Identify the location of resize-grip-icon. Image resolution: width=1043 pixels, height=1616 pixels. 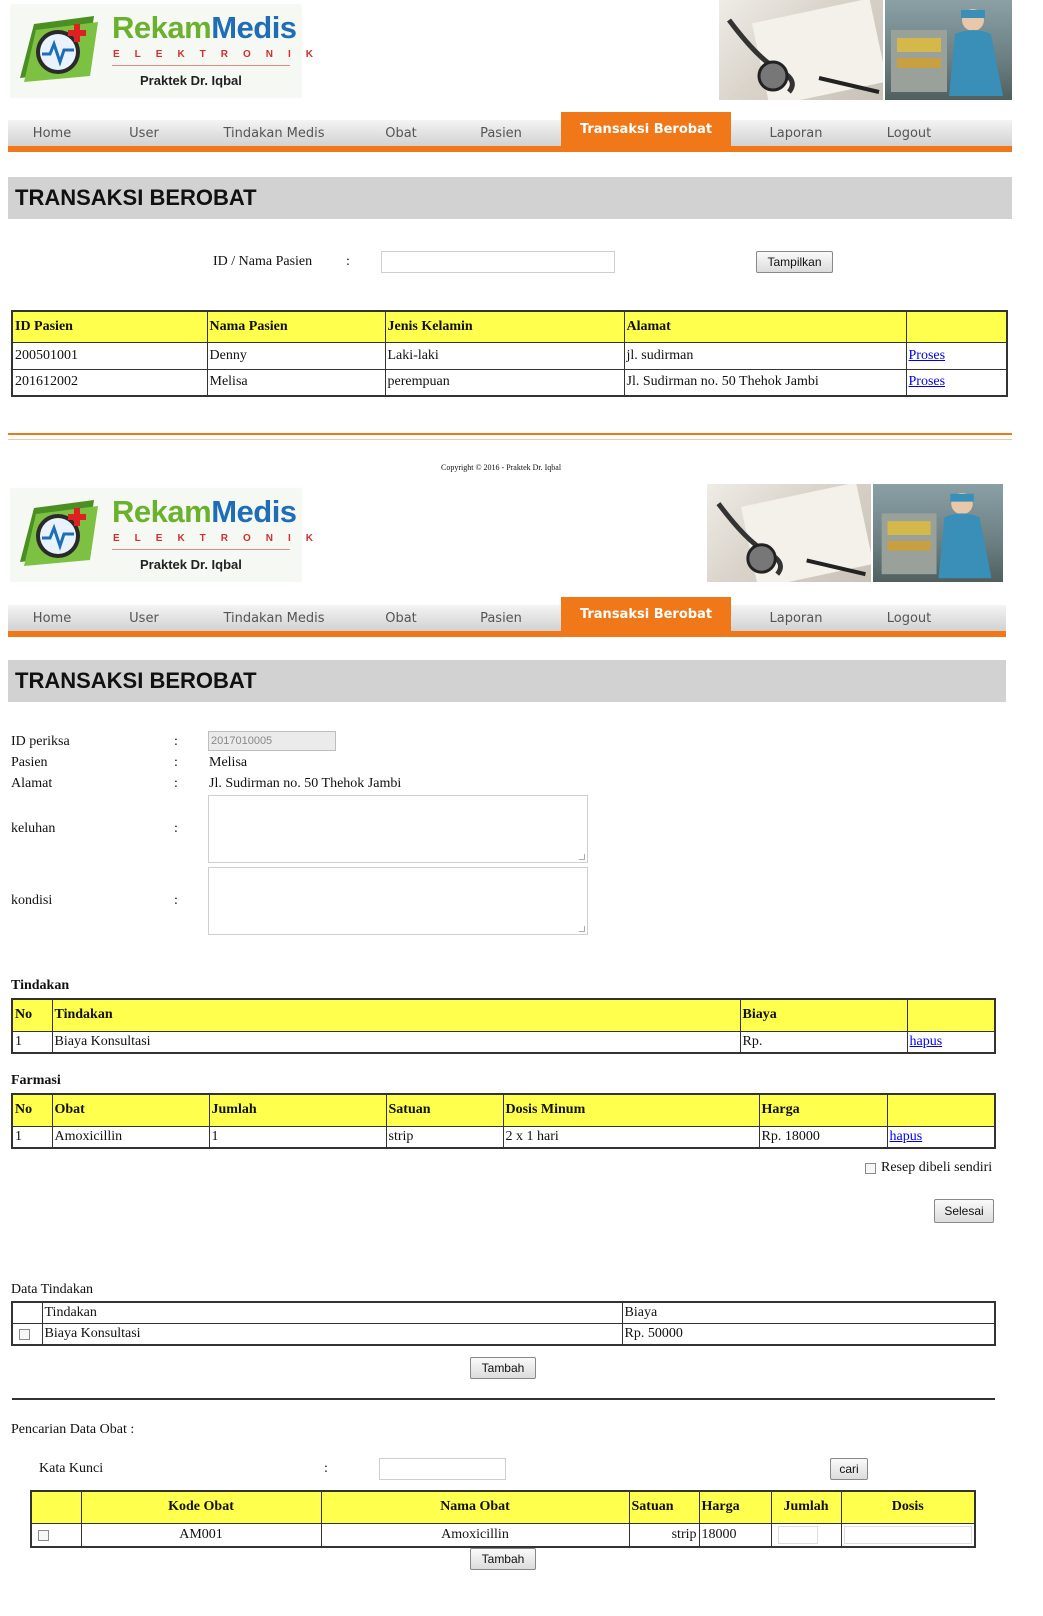
(582, 857).